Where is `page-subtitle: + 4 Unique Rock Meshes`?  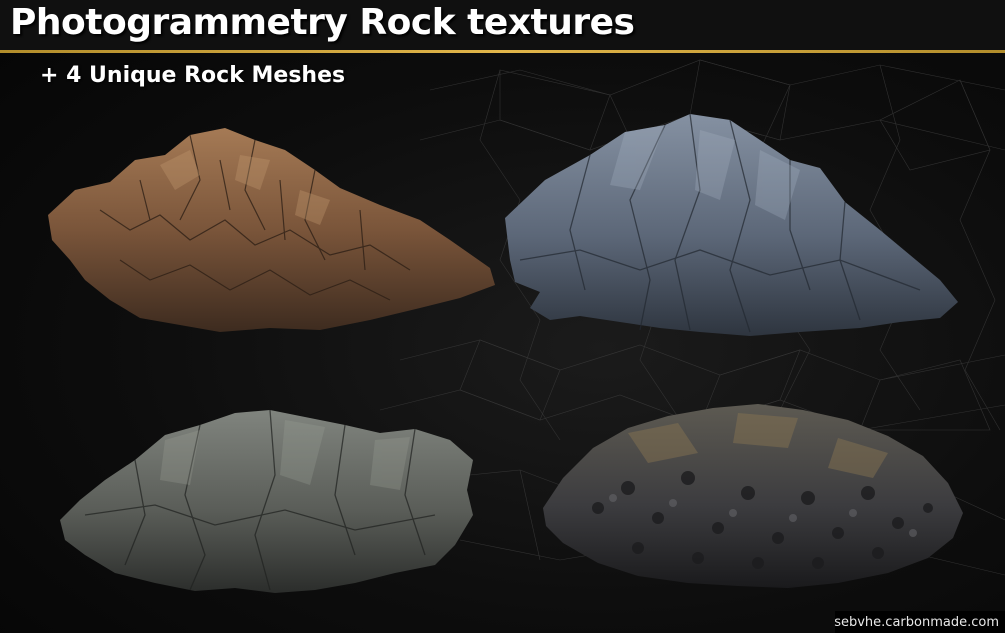 page-subtitle: + 4 Unique Rock Meshes is located at coordinates (193, 75).